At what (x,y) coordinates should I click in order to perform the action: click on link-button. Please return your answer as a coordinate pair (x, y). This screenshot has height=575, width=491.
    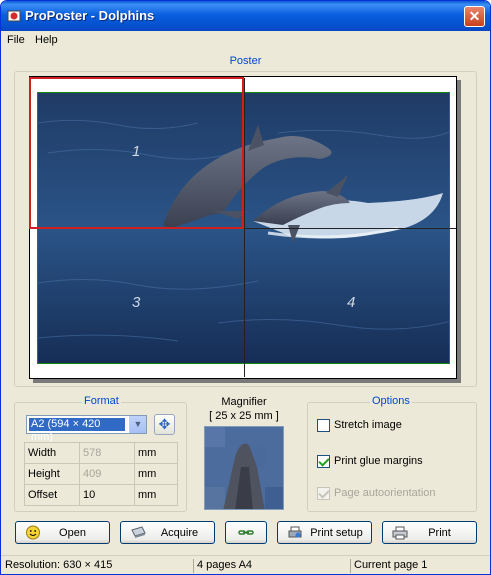
    Looking at the image, I should click on (246, 532).